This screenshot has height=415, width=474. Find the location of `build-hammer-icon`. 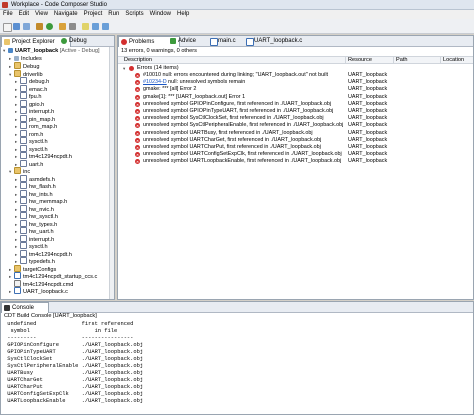

build-hammer-icon is located at coordinates (39, 26).